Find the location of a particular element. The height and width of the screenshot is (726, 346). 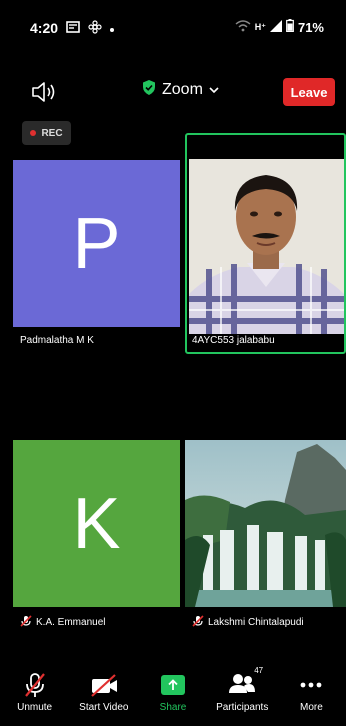

fan-icon is located at coordinates (95, 29).